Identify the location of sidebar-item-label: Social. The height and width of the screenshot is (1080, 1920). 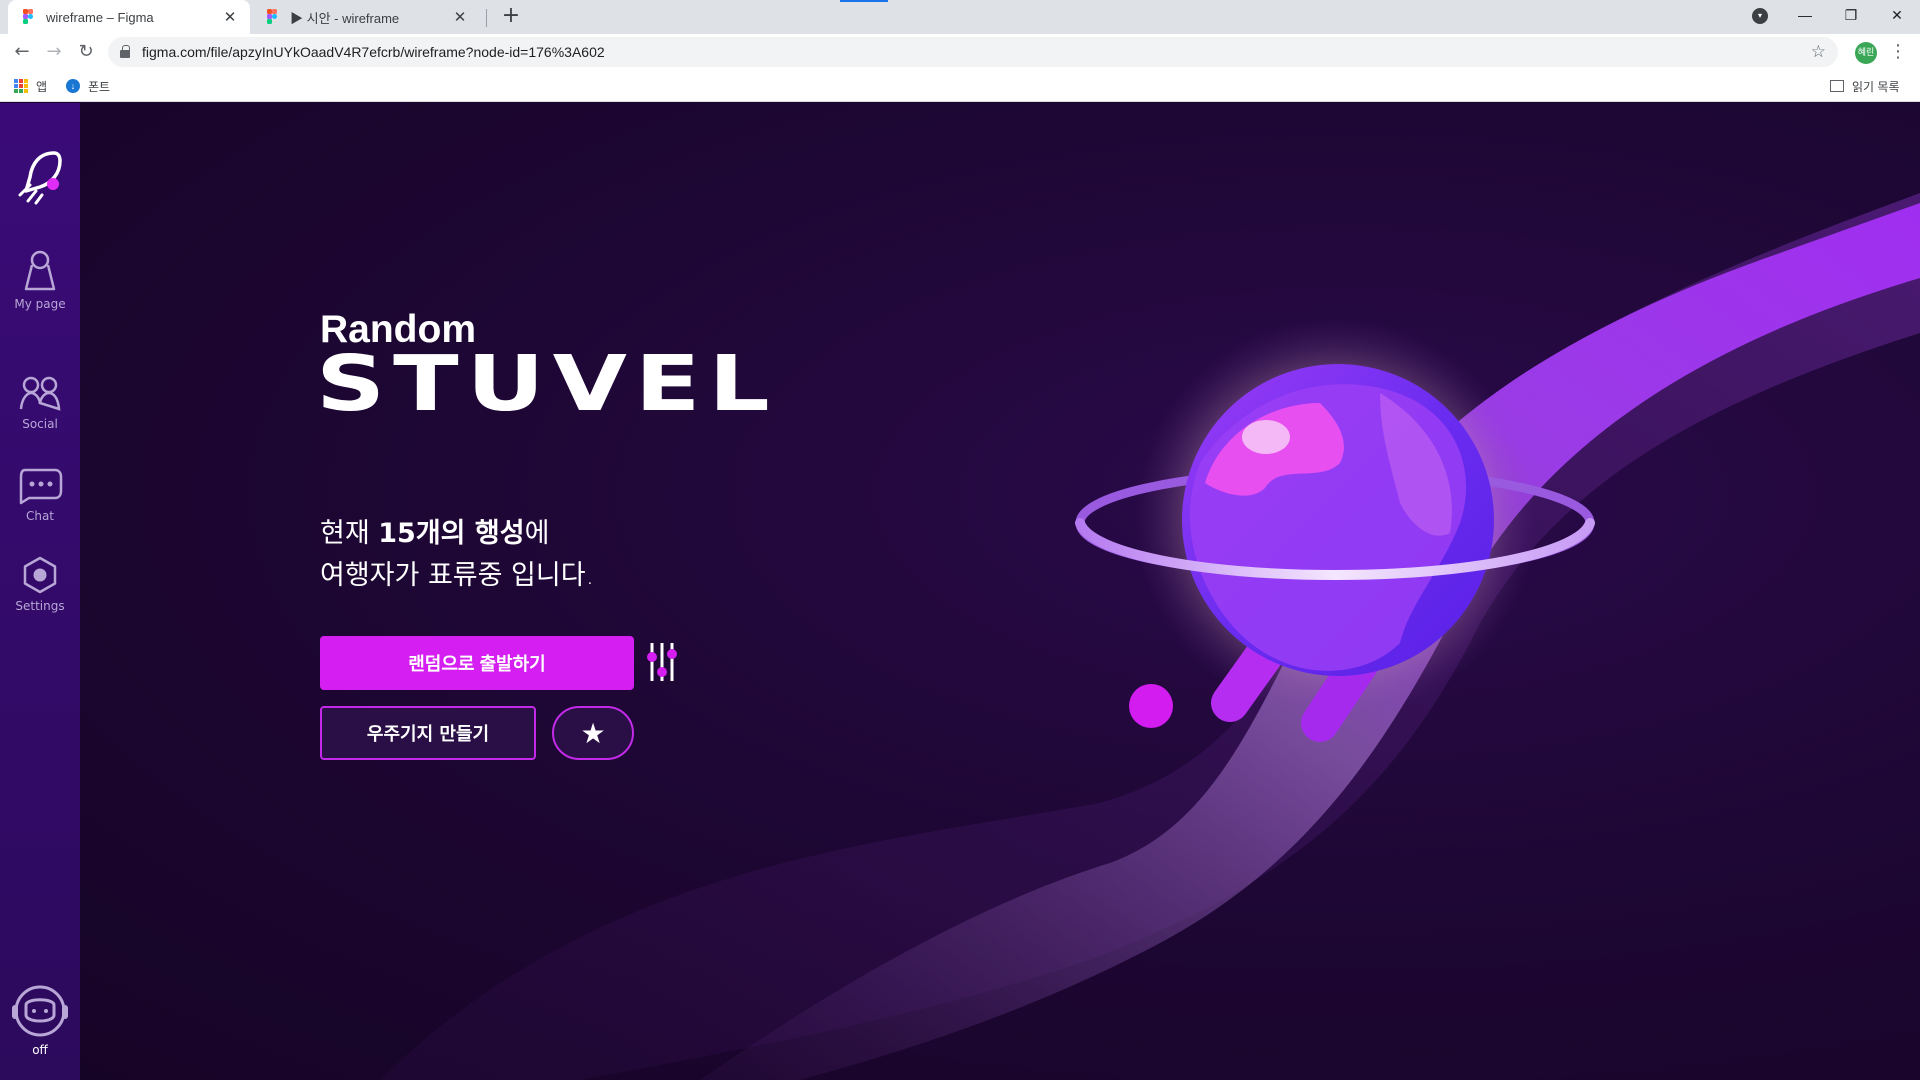
(40, 424).